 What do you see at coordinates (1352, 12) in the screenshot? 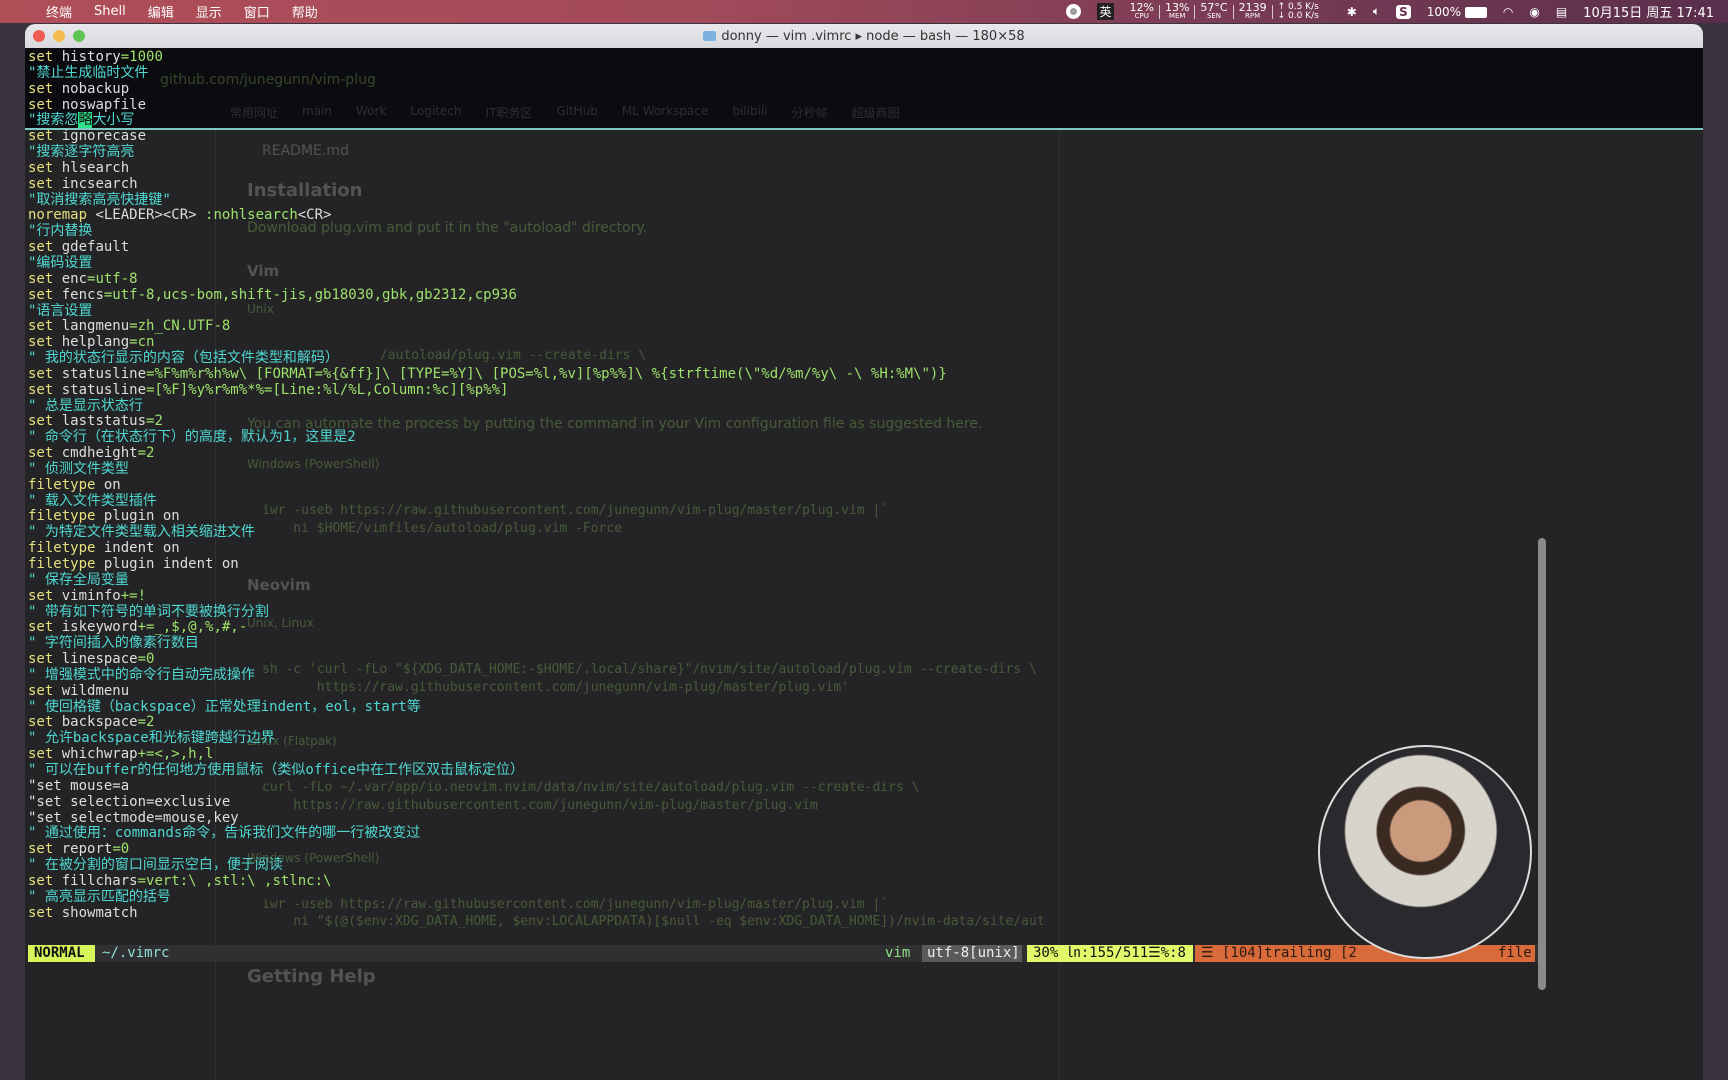
I see `bluetooth-icon: ✱` at bounding box center [1352, 12].